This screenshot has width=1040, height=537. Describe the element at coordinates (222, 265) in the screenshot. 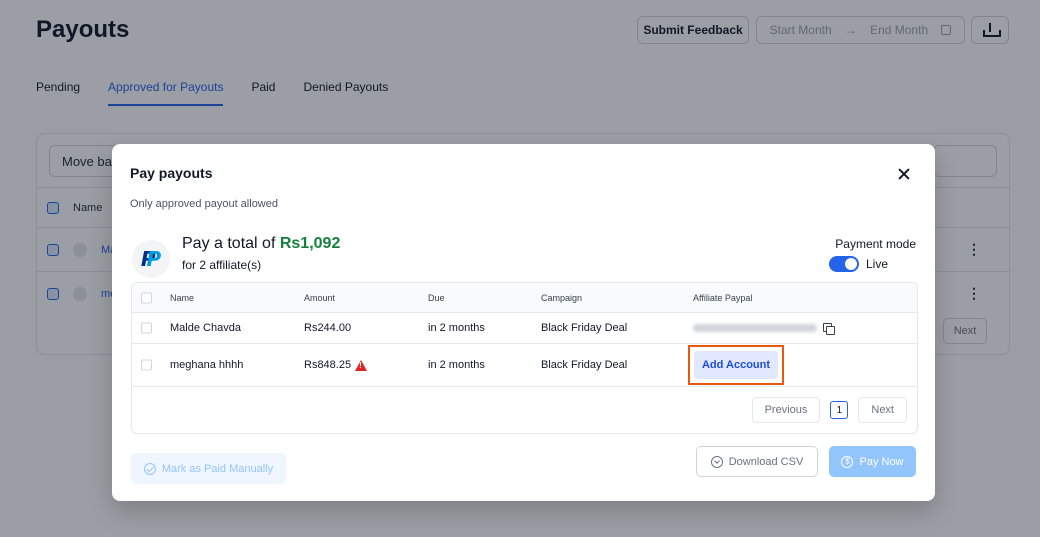

I see `affiliate-count: for 2 affiliate(s)` at that location.